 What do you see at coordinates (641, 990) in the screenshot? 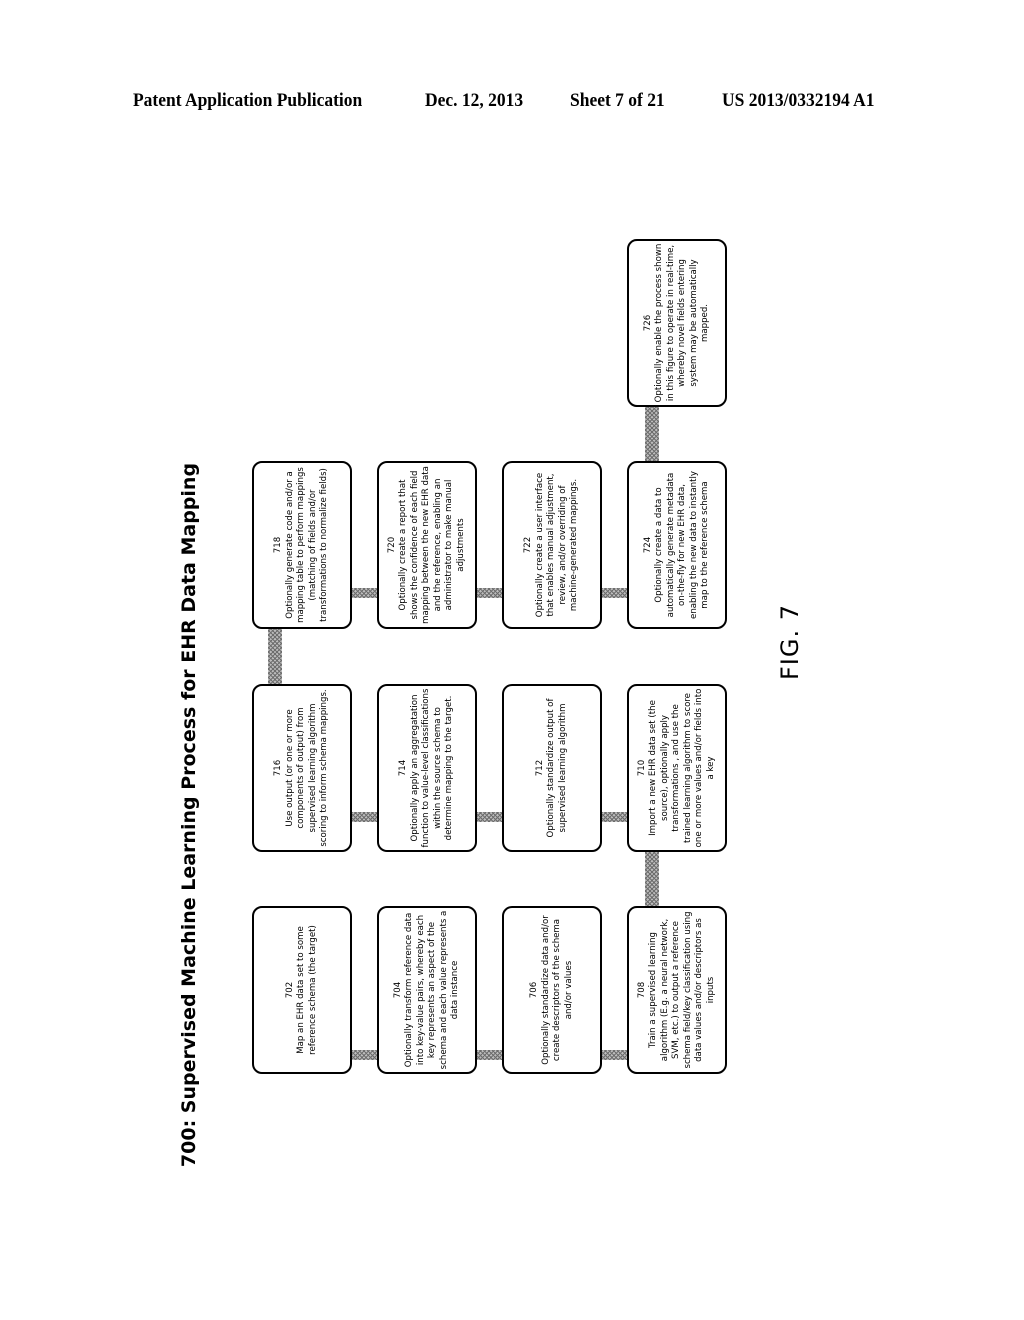
I see `step-number: 708` at bounding box center [641, 990].